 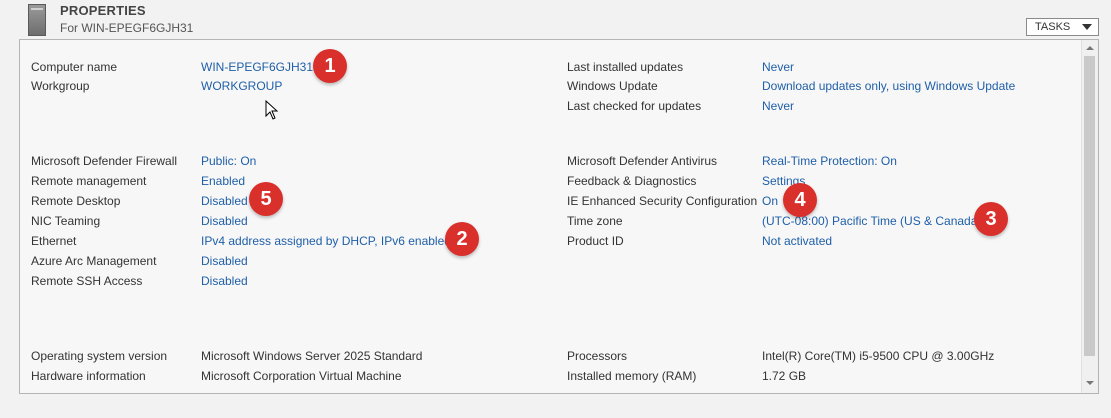 I want to click on azure-arc-label: Azure Arc Management, so click(x=94, y=261).